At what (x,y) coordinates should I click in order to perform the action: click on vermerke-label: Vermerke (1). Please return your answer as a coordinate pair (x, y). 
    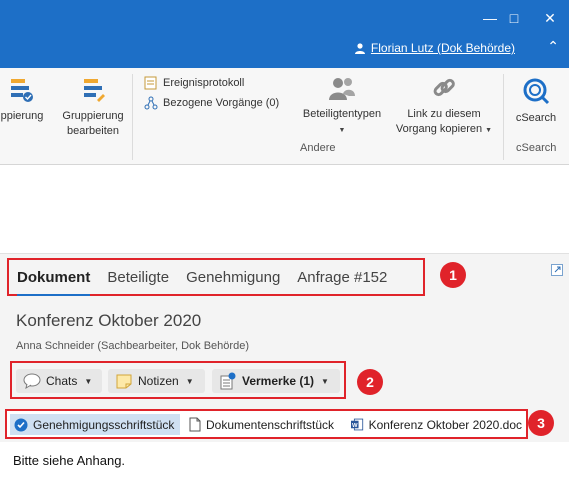
    Looking at the image, I should click on (278, 381).